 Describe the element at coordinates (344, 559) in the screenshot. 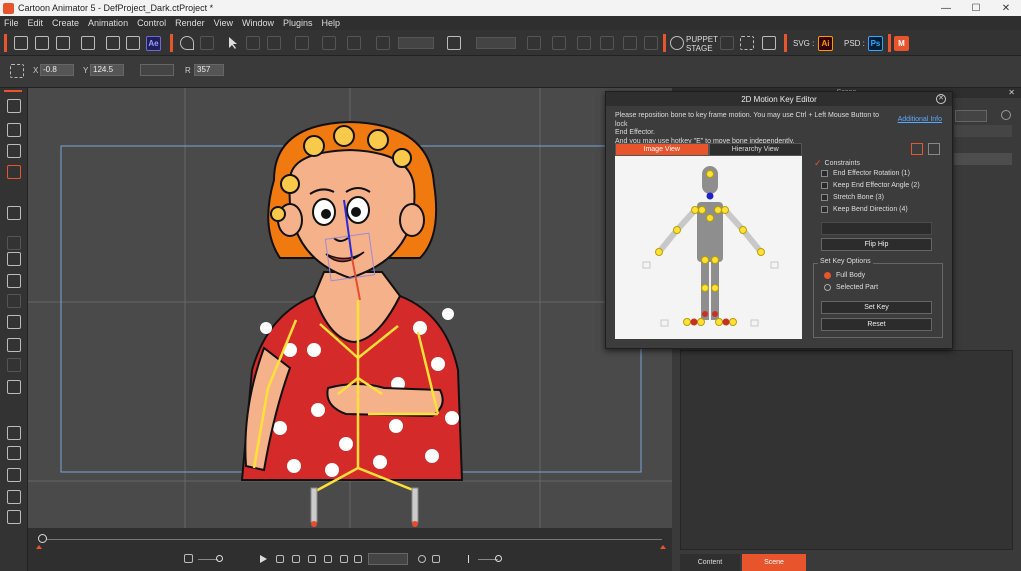

I see `last-frame-icon` at that location.